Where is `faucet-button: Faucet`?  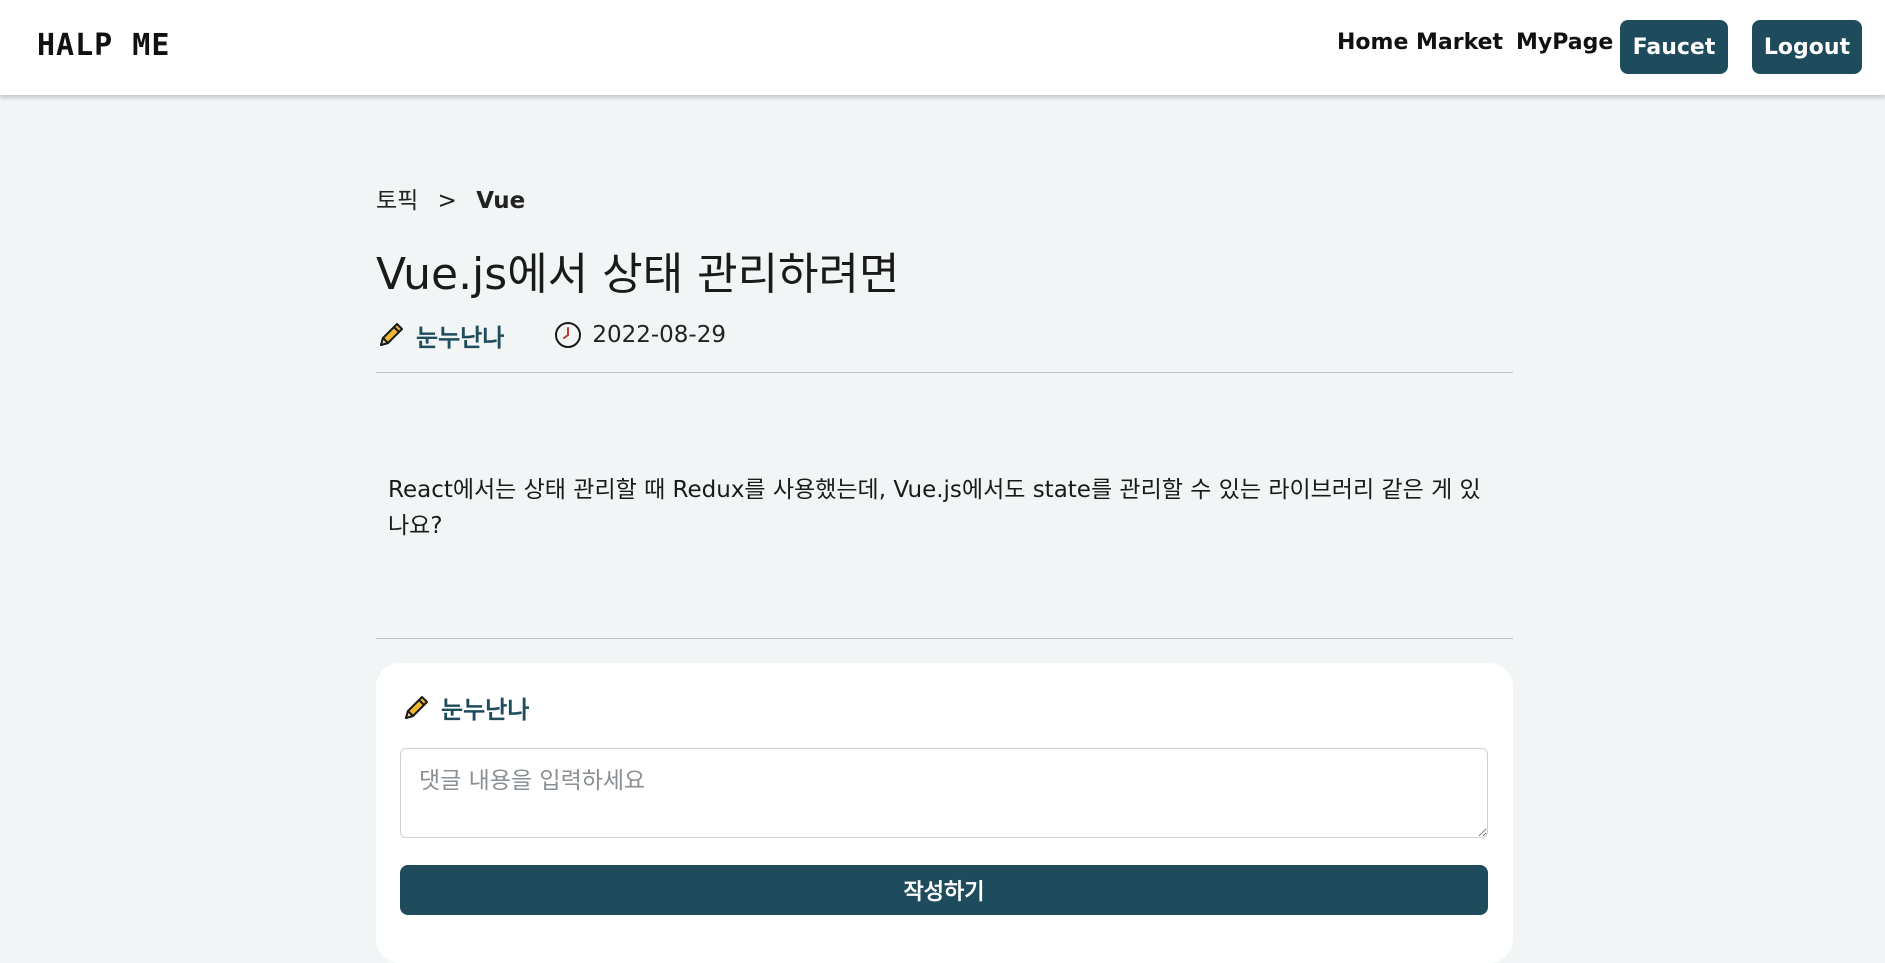 faucet-button: Faucet is located at coordinates (1674, 47).